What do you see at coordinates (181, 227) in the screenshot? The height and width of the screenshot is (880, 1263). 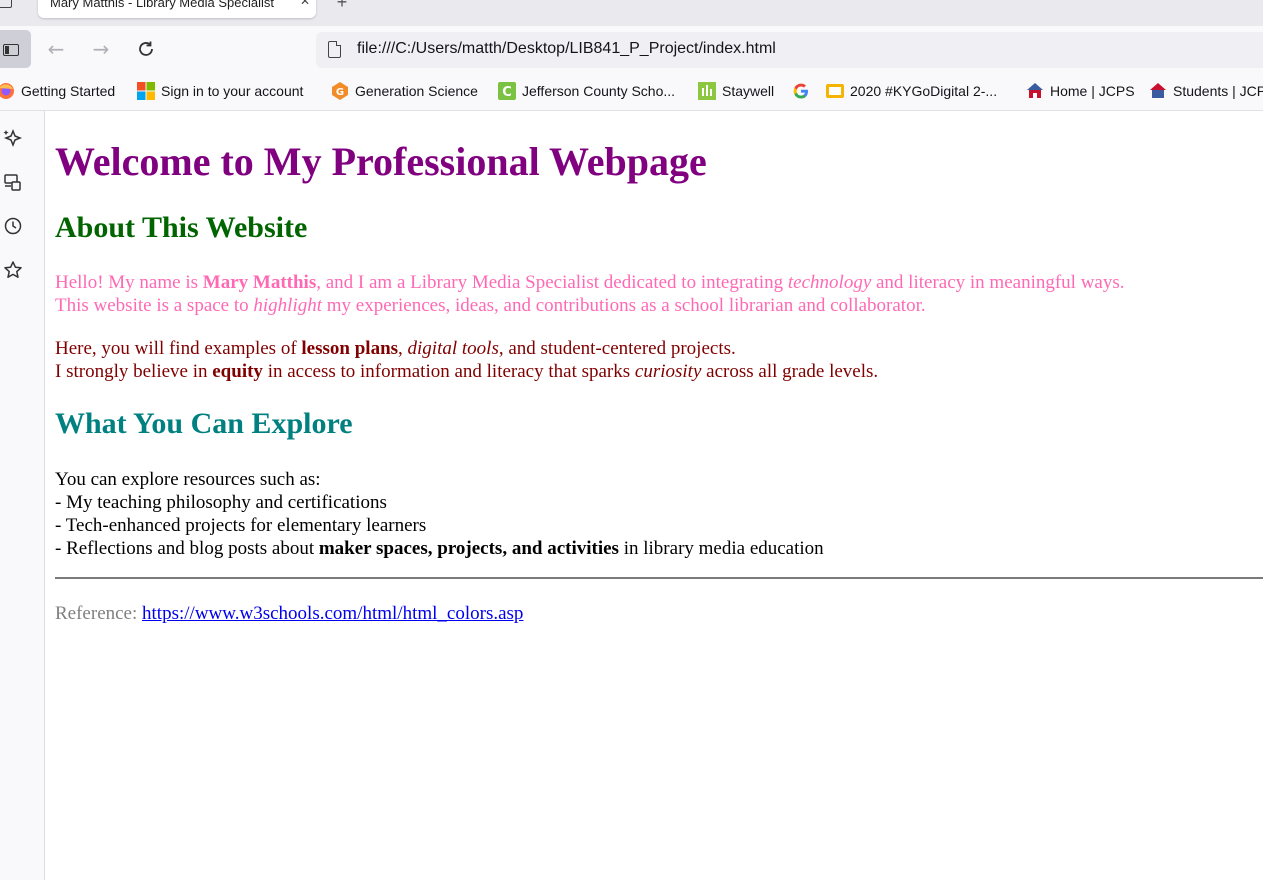 I see `about-heading: About This Website` at bounding box center [181, 227].